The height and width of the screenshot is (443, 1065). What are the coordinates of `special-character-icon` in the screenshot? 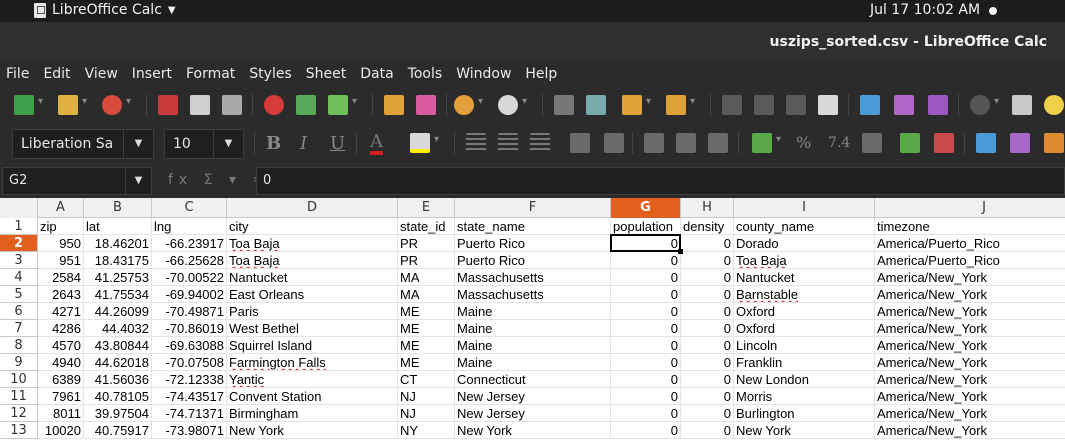 It's located at (984, 105).